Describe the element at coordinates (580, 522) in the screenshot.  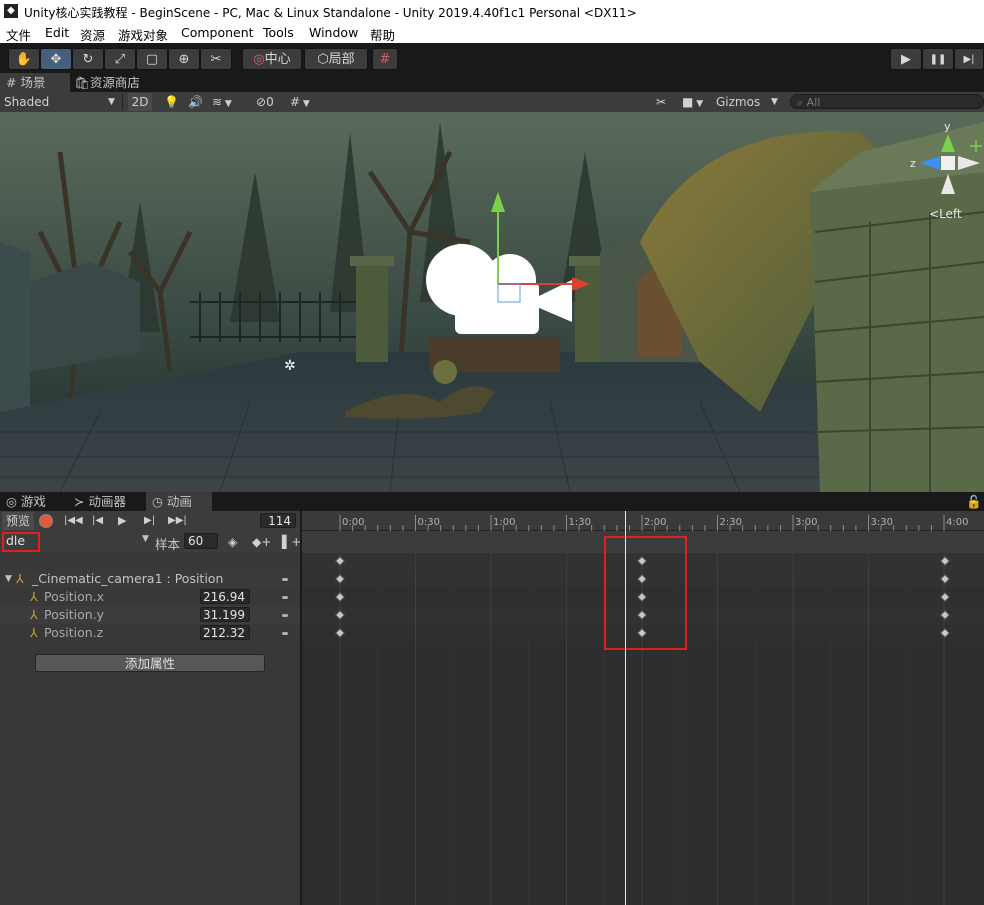
I see `timeline-tick-label: 1:30` at that location.